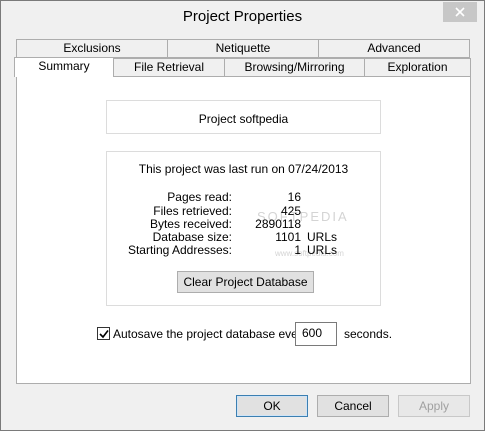 This screenshot has height=431, width=485. I want to click on tab-label: Summary, so click(64, 66).